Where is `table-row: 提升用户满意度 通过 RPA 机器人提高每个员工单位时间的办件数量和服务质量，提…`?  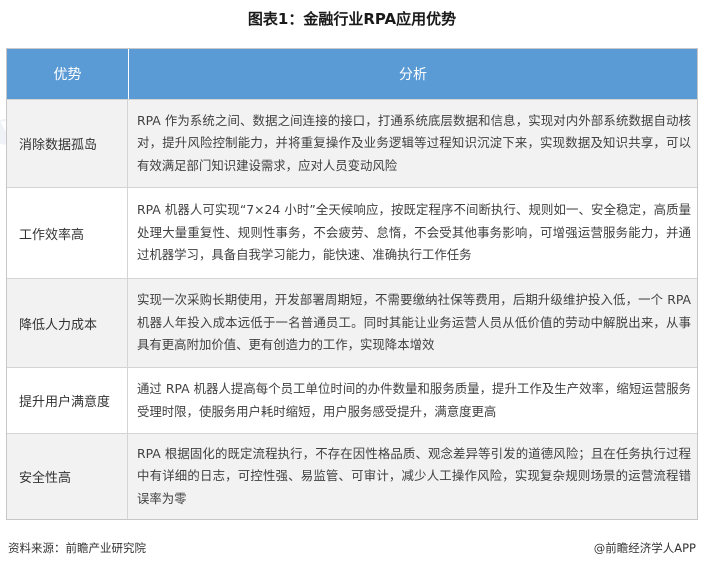 table-row: 提升用户满意度 通过 RPA 机器人提高每个员工单位时间的办件数量和服务质量，提… is located at coordinates (352, 400).